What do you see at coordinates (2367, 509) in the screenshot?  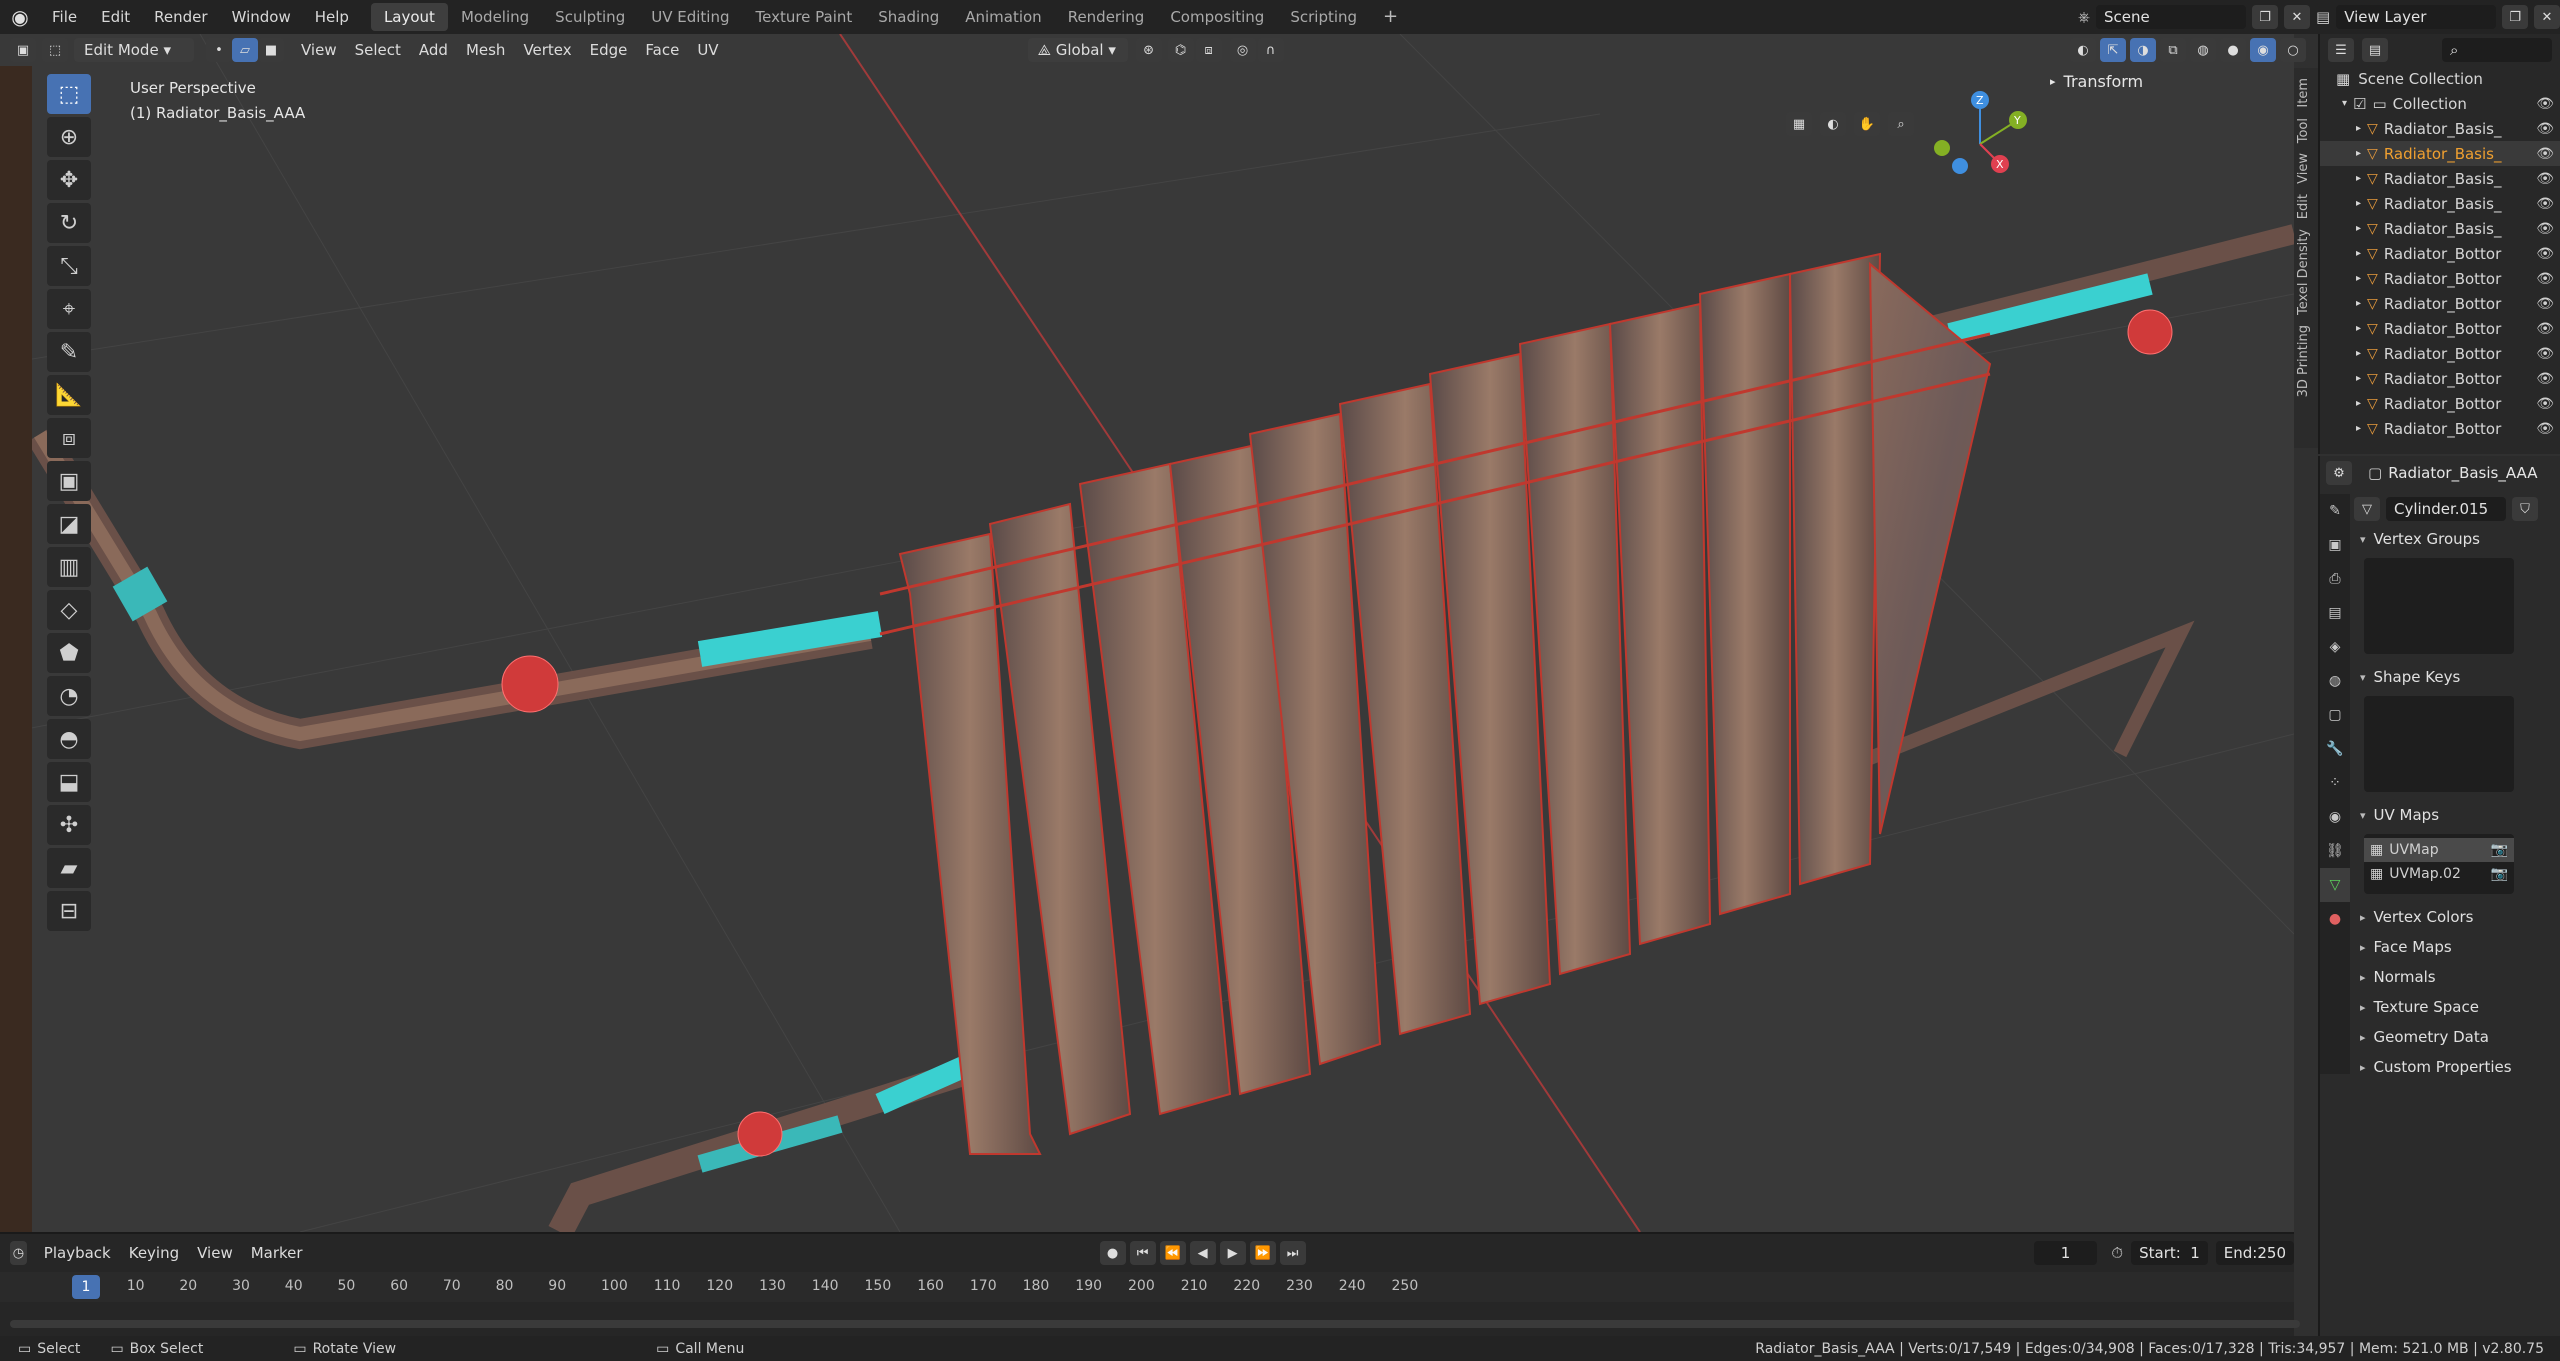 I see `mesh-browse-icon: ▽` at bounding box center [2367, 509].